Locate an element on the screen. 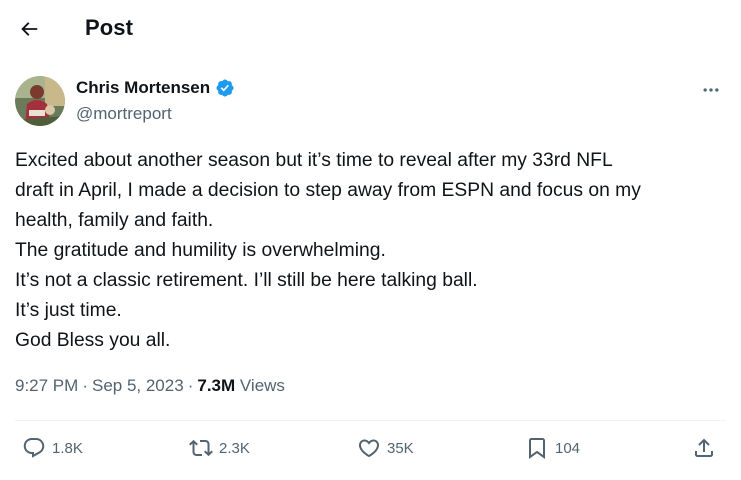  back-button is located at coordinates (29, 29).